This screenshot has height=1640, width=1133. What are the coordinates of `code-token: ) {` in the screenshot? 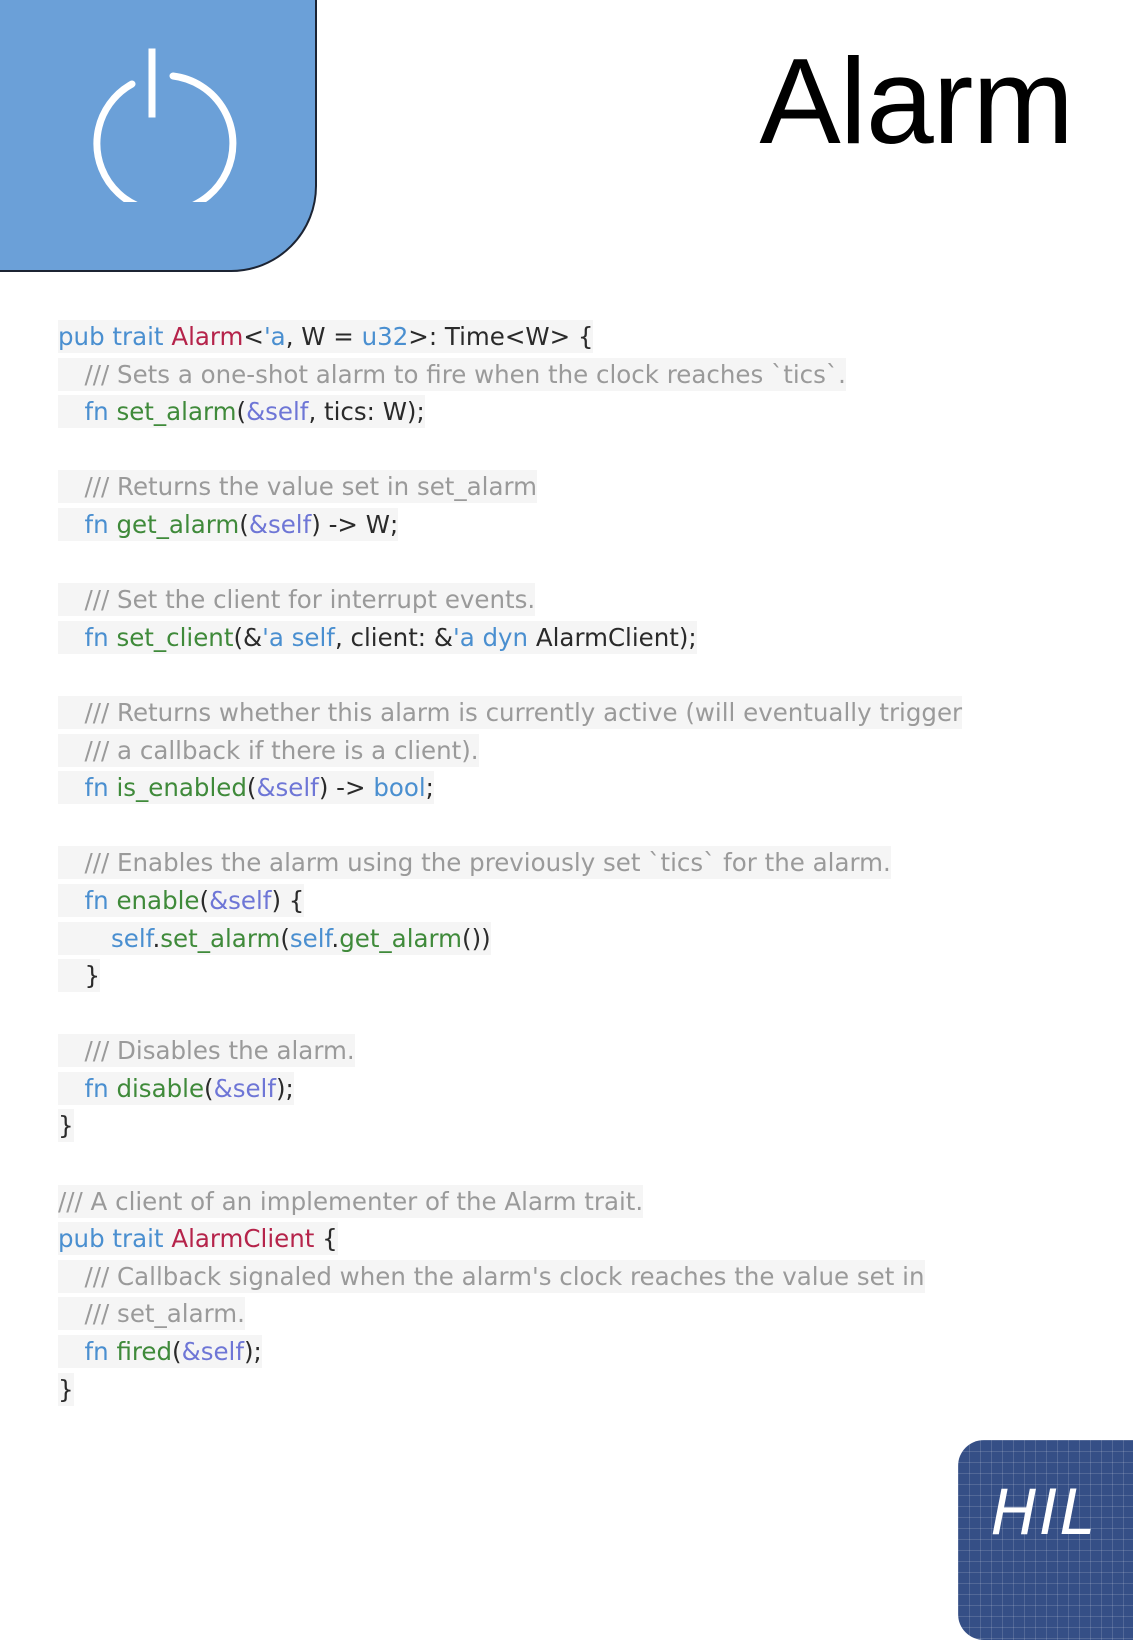 It's located at (288, 900).